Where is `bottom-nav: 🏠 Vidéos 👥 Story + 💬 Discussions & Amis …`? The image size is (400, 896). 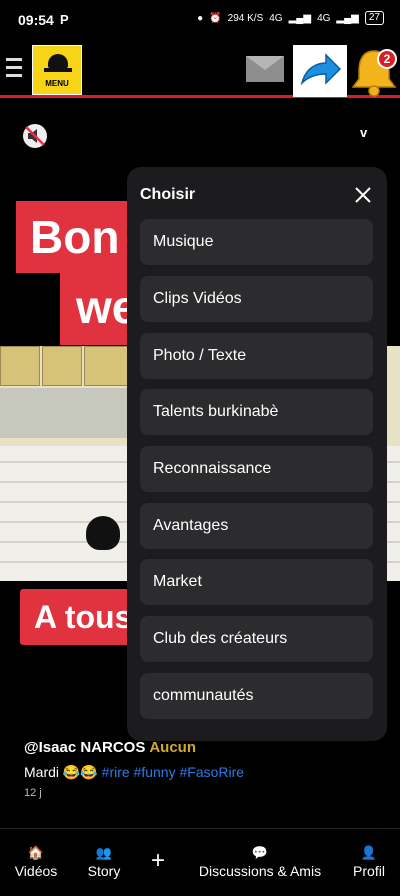 bottom-nav: 🏠 Vidéos 👥 Story + 💬 Discussions & Amis … is located at coordinates (200, 862).